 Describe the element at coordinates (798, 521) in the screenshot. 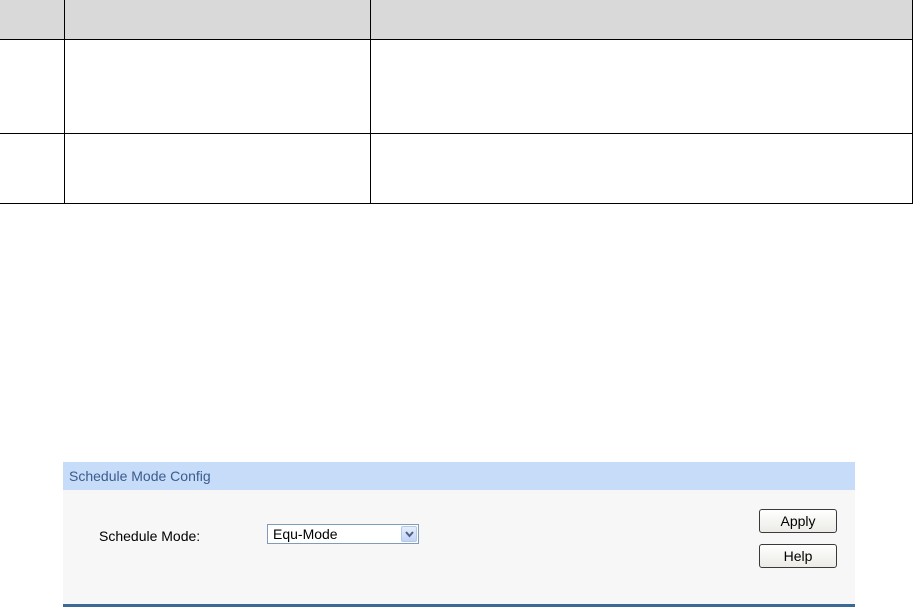

I see `apply-button: Apply` at that location.